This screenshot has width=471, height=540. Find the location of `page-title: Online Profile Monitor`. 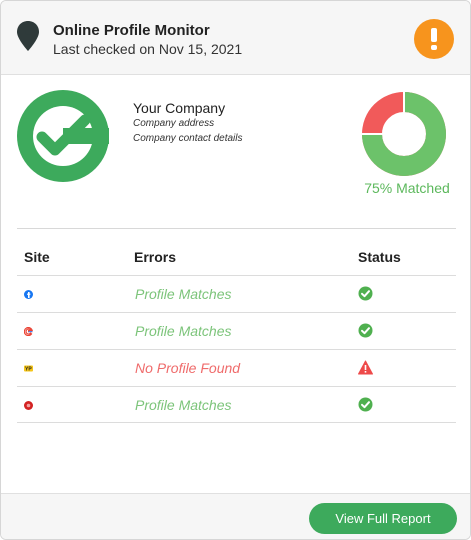

page-title: Online Profile Monitor is located at coordinates (131, 30).